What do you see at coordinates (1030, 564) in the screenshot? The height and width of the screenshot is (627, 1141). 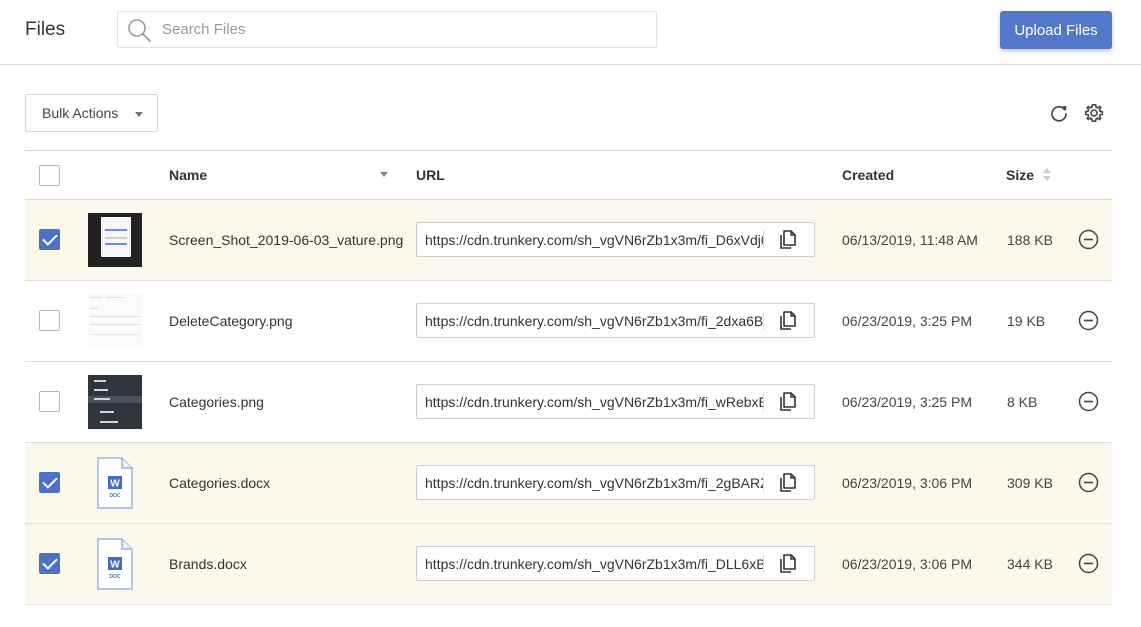 I see `file-size: 344 KB` at bounding box center [1030, 564].